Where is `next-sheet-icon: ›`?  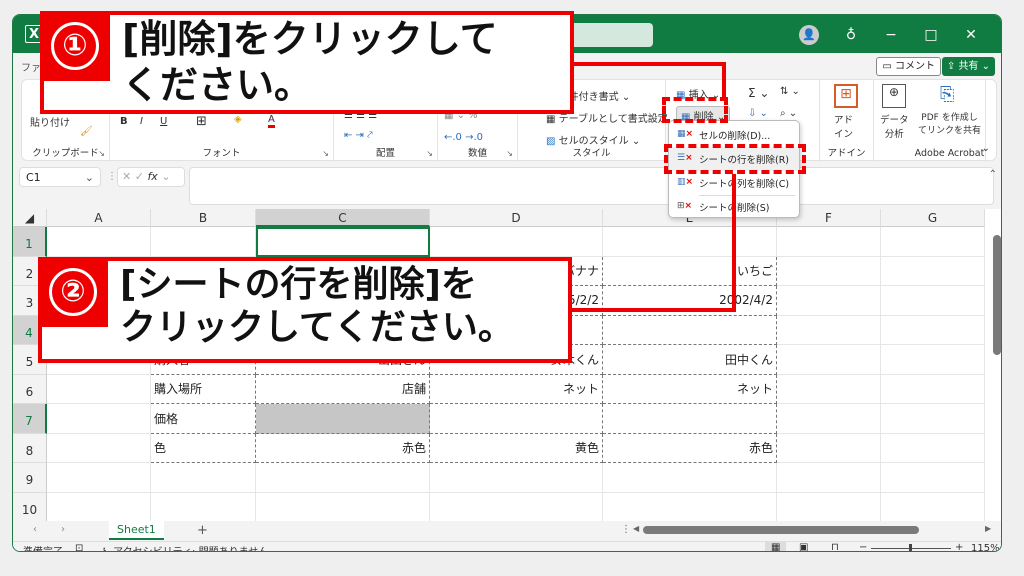
next-sheet-icon: › is located at coordinates (63, 529).